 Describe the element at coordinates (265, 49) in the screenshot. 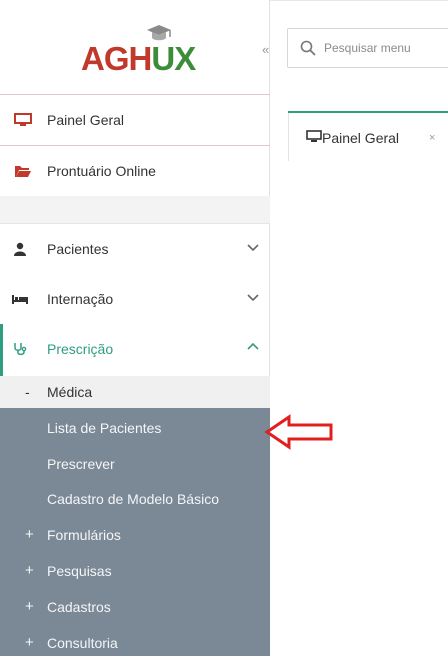

I see `collapse-sidebar-button: «` at that location.